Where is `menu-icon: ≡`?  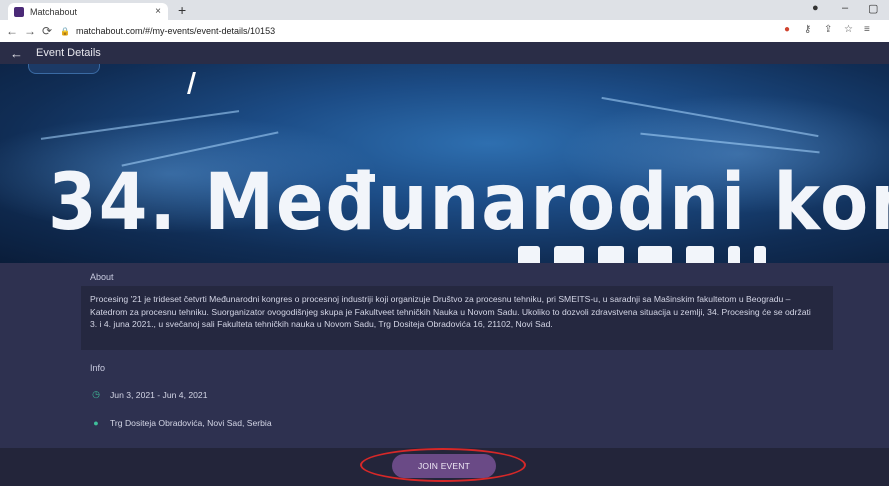
menu-icon: ≡ is located at coordinates (867, 29).